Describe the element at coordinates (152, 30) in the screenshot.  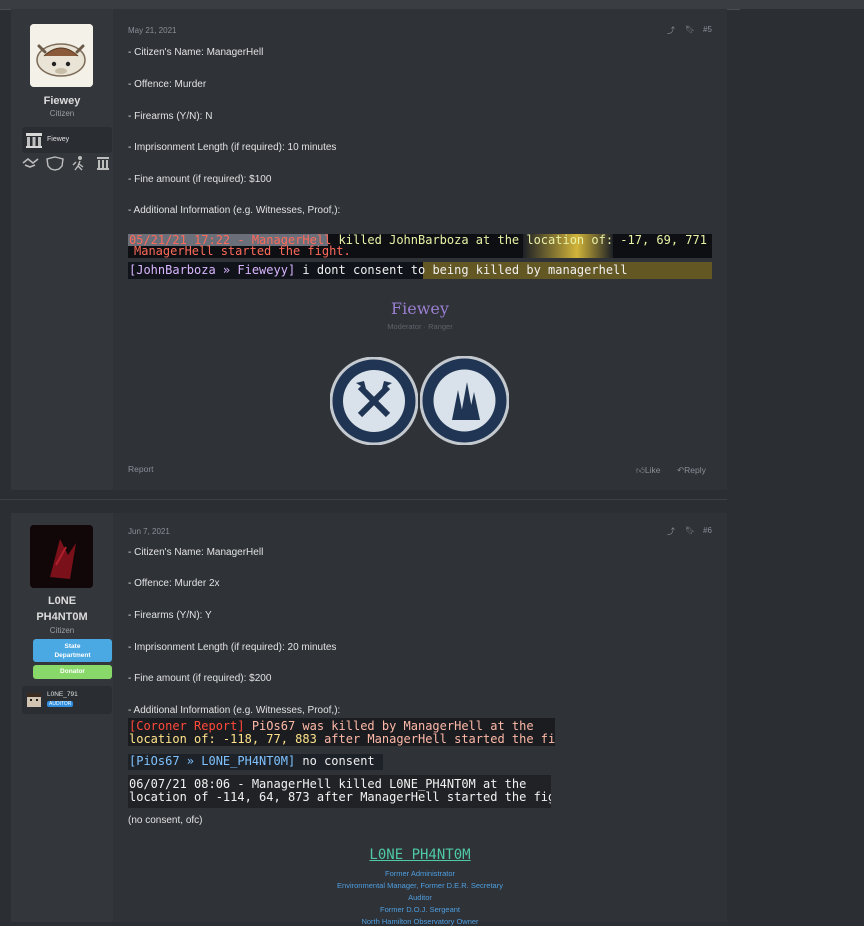
I see `post-date: May 21, 2021` at that location.